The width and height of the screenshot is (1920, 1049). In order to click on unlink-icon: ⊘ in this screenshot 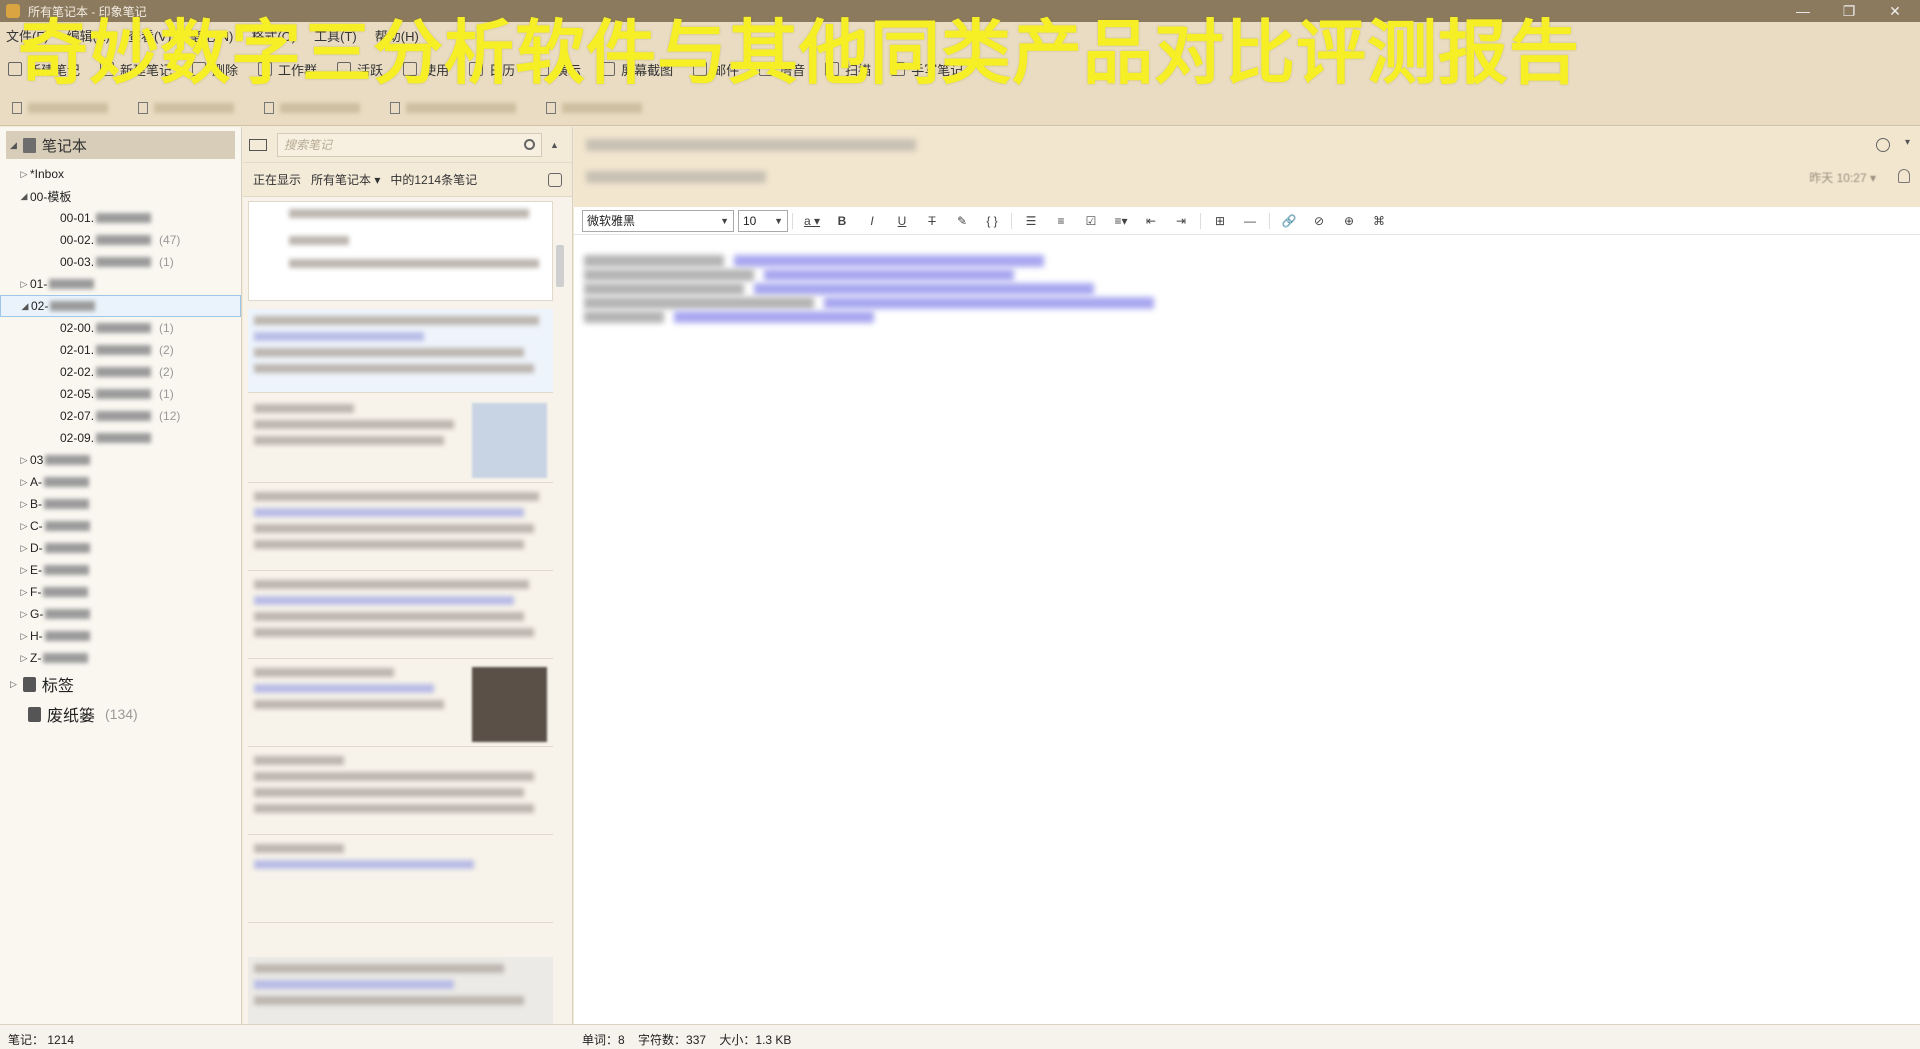, I will do `click(1319, 221)`.